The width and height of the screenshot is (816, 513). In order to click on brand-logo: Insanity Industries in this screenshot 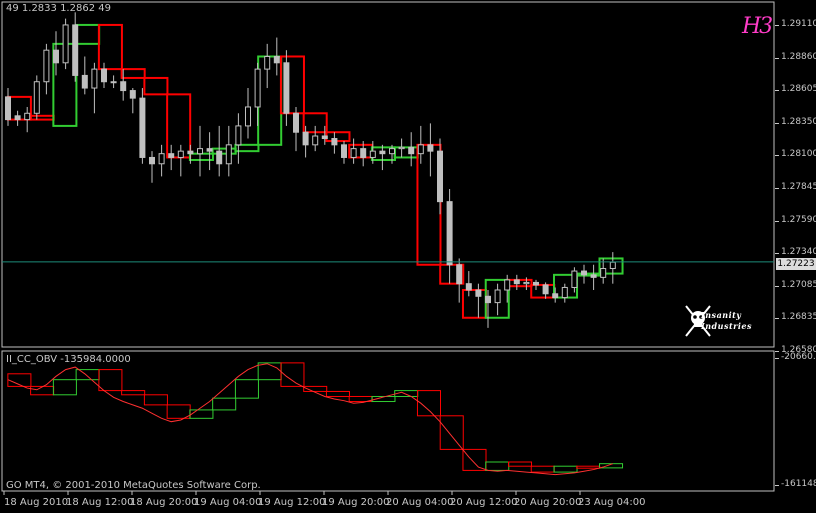, I will do `click(724, 322)`.